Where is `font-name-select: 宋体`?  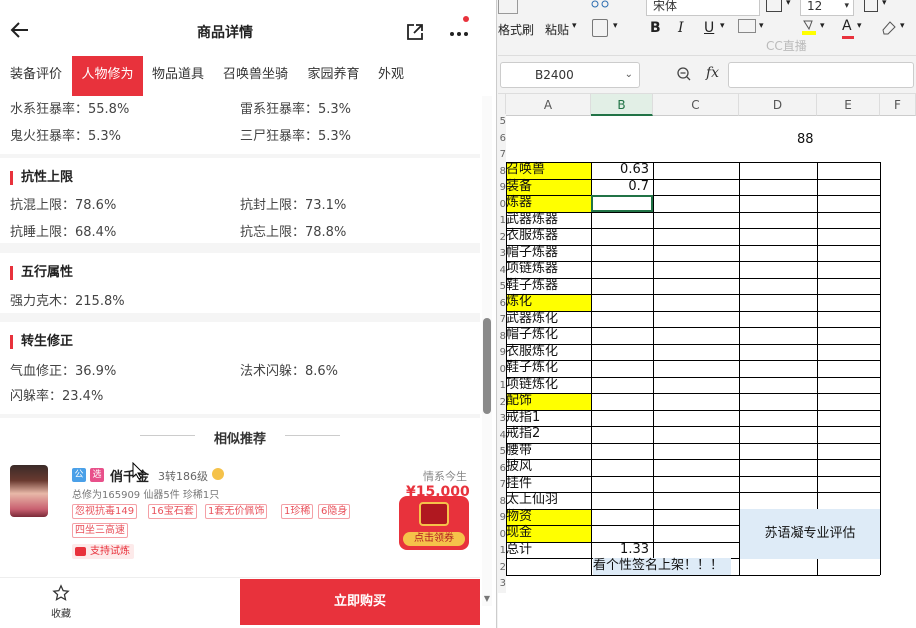
font-name-select: 宋体 is located at coordinates (703, 8).